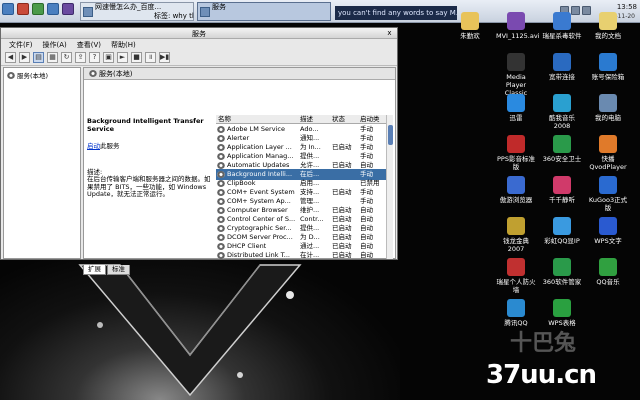 This screenshot has height=400, width=640. I want to click on desktop-icon: 朱勤欢, so click(470, 26).